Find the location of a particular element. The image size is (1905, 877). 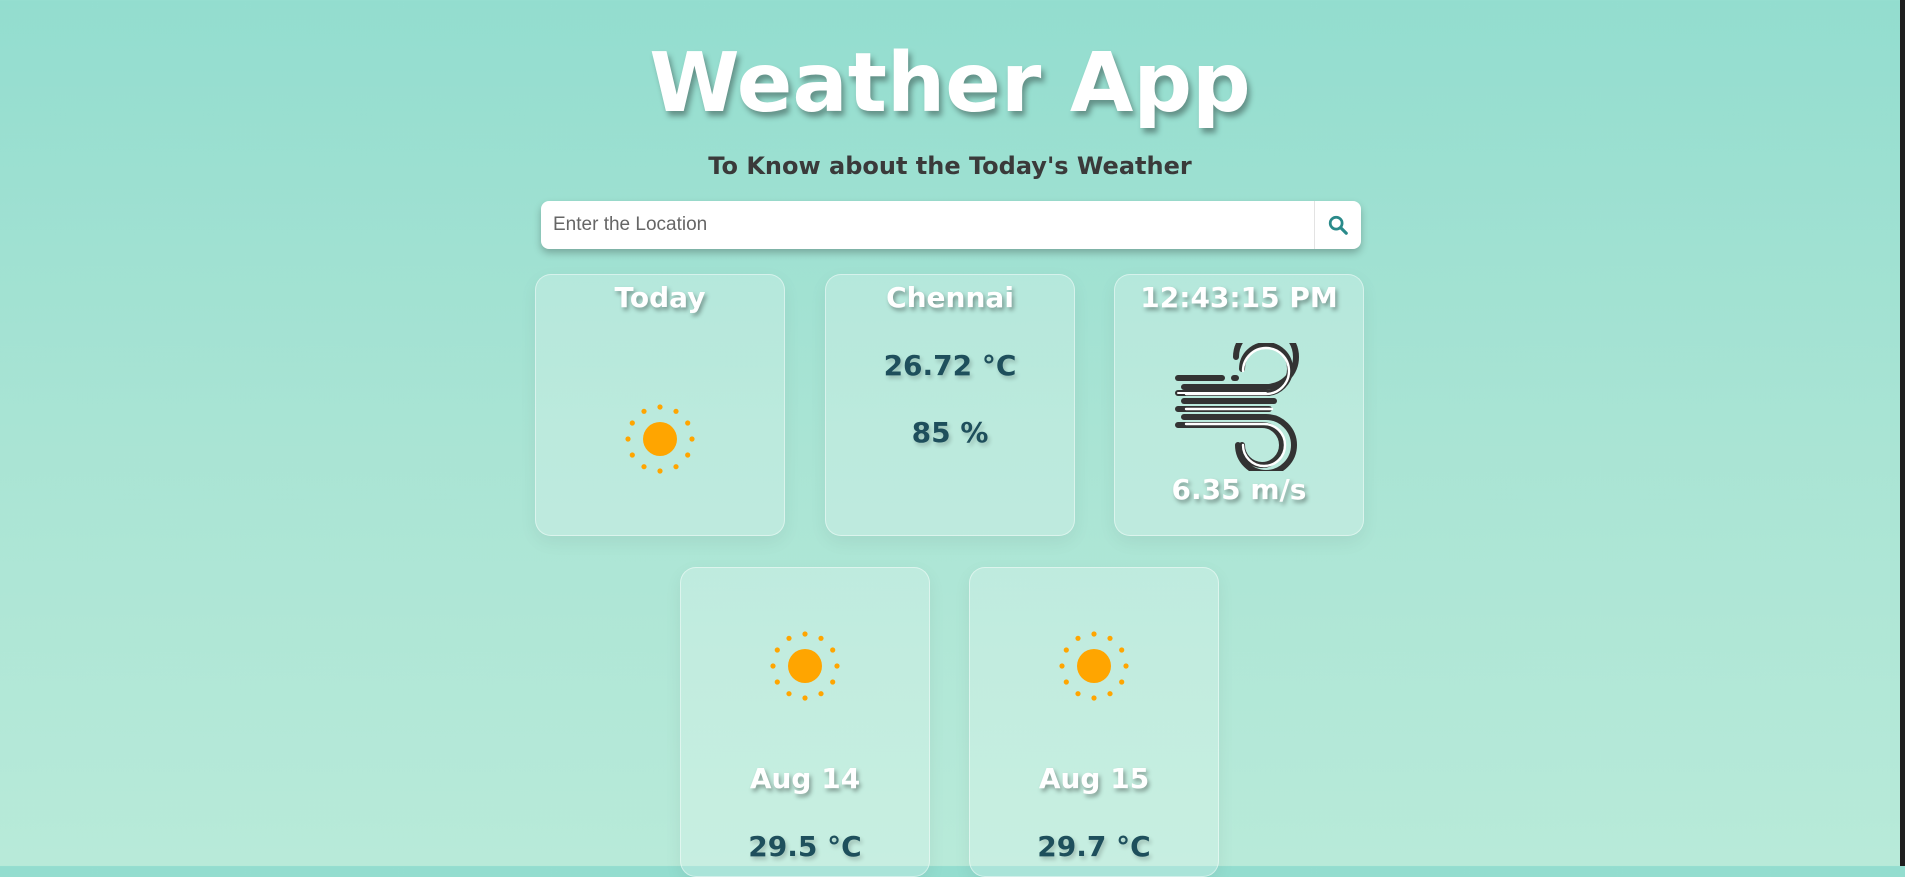

today-card: Today is located at coordinates (660, 405).